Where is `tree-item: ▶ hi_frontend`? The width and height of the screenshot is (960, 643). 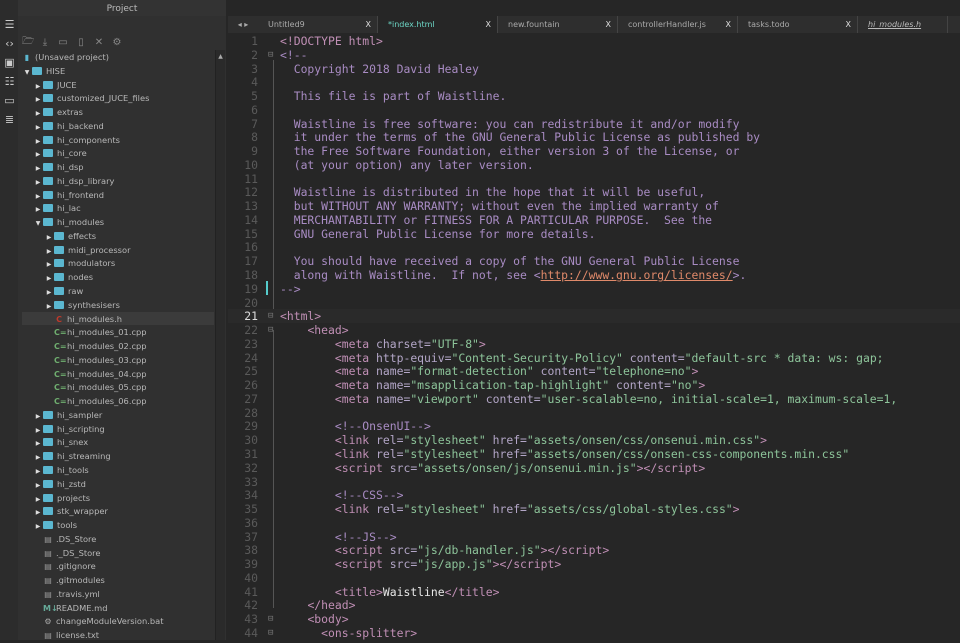 tree-item: ▶ hi_frontend is located at coordinates (118, 195).